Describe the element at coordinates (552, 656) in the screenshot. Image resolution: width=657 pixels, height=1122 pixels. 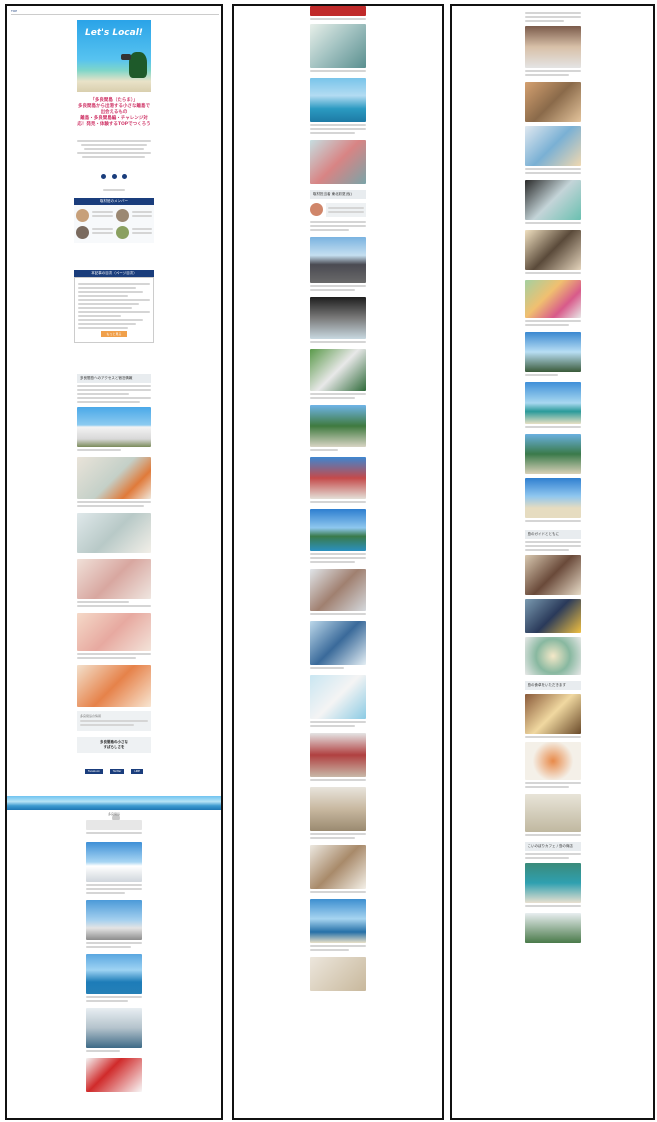
I see `dish-photo` at that location.